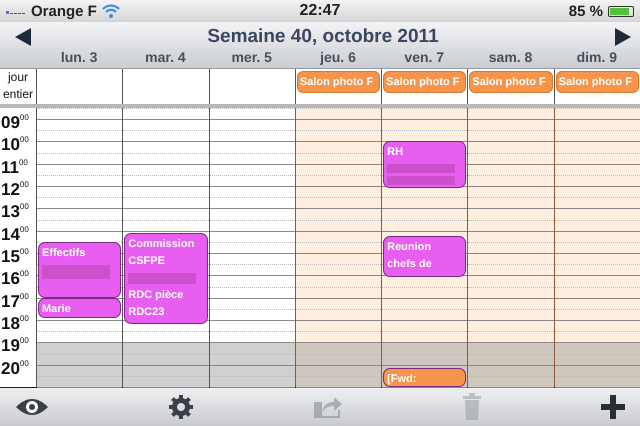 This screenshot has height=426, width=640. I want to click on hour-label: 19$^{00}$, so click(15, 346).